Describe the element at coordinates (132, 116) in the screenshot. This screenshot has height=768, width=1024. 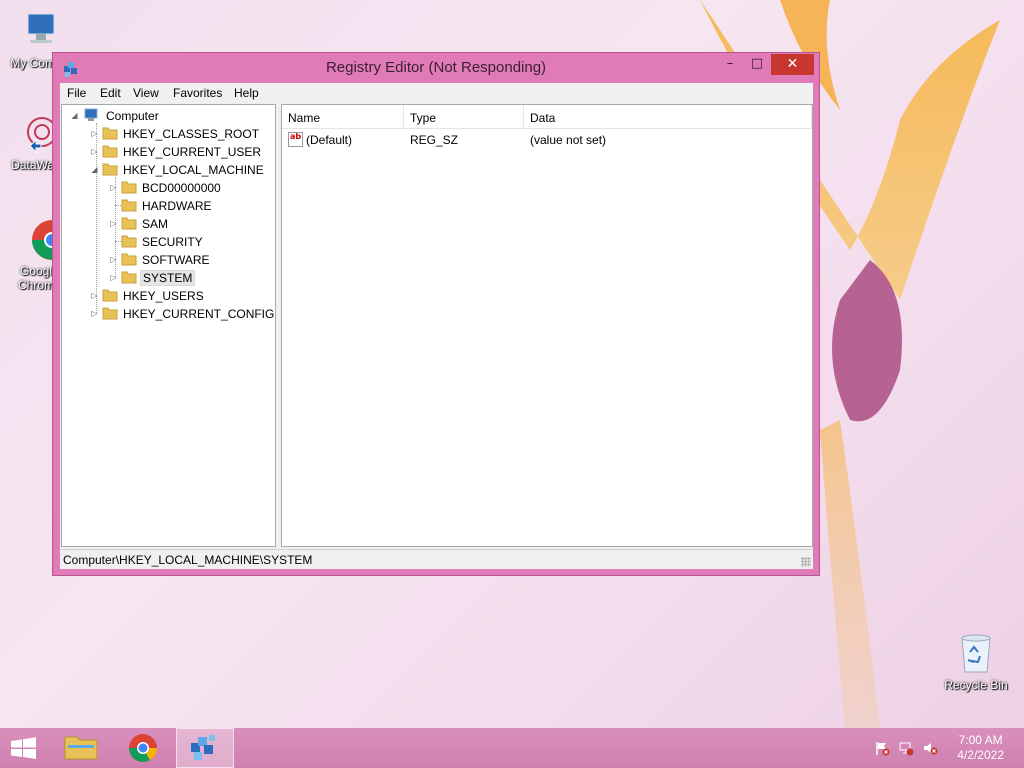
I see `tree-node-label: Computer` at that location.